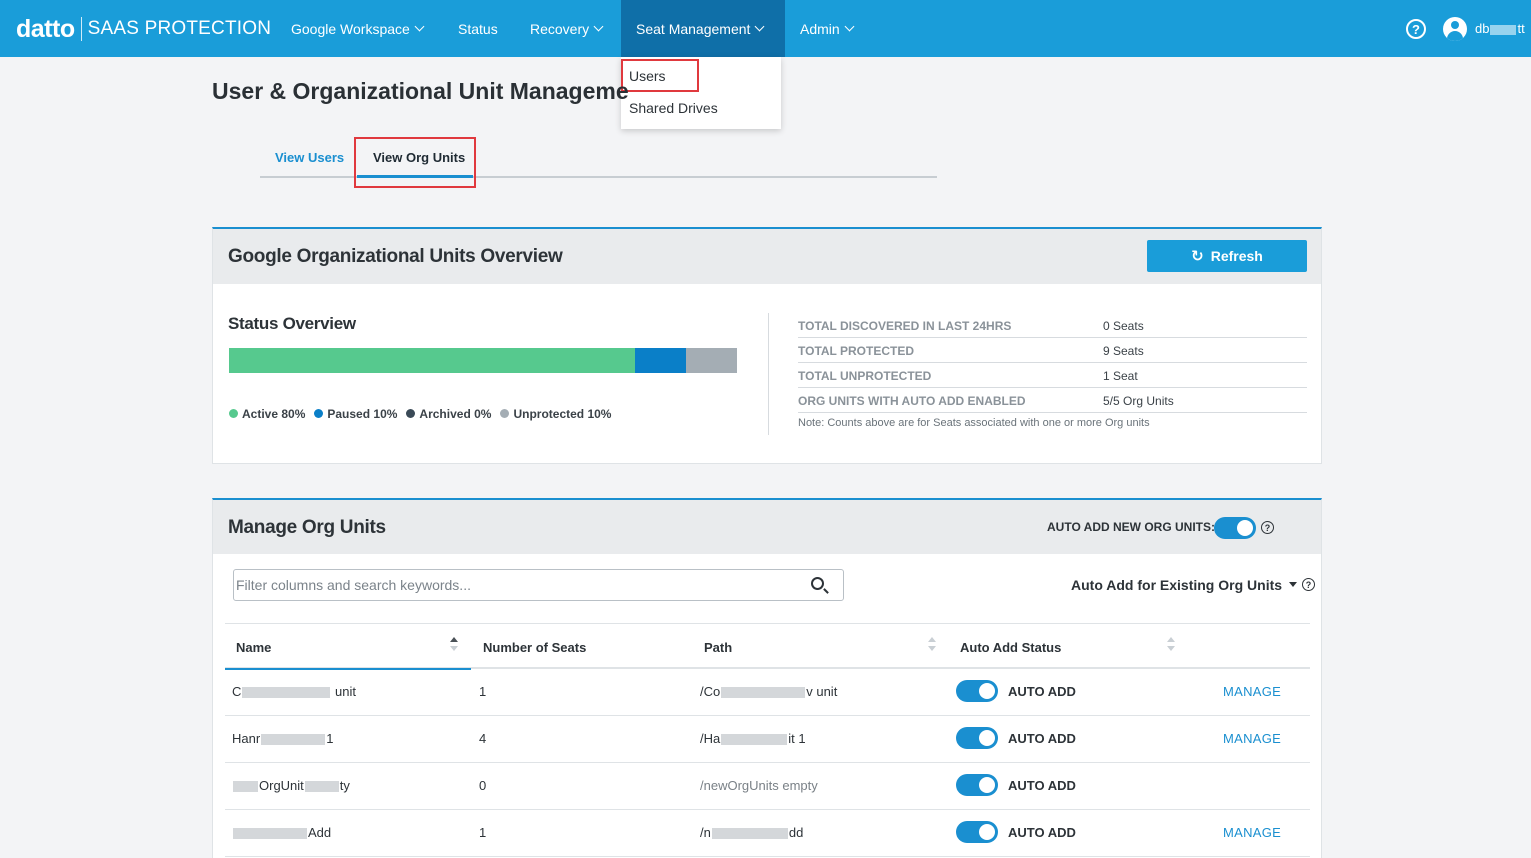 The height and width of the screenshot is (858, 1531). Describe the element at coordinates (281, 832) in the screenshot. I see `cell-name: Add` at that location.